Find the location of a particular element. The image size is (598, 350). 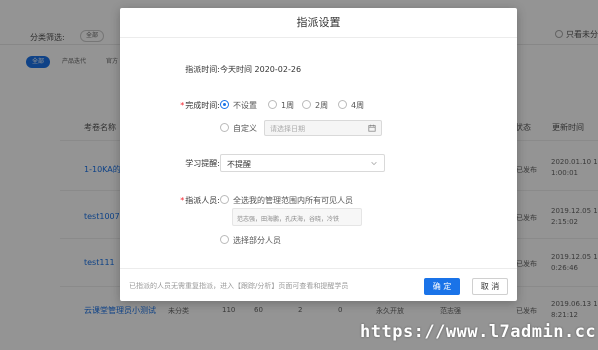

assignee-names: 范志强，田海鹏，孔庆海，谷晓，冷铁 is located at coordinates (288, 219).